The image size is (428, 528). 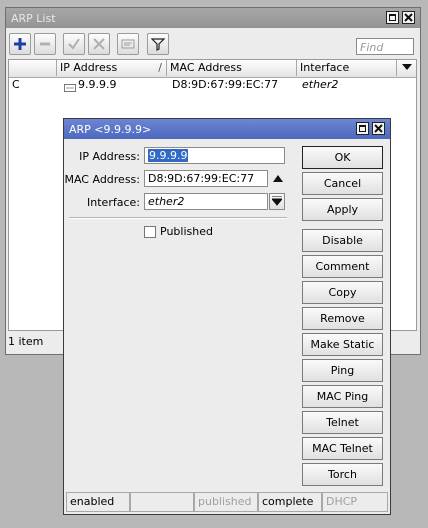 What do you see at coordinates (227, 129) in the screenshot?
I see `arp-dialog-titlebar: ARP <9.9.9.9>` at bounding box center [227, 129].